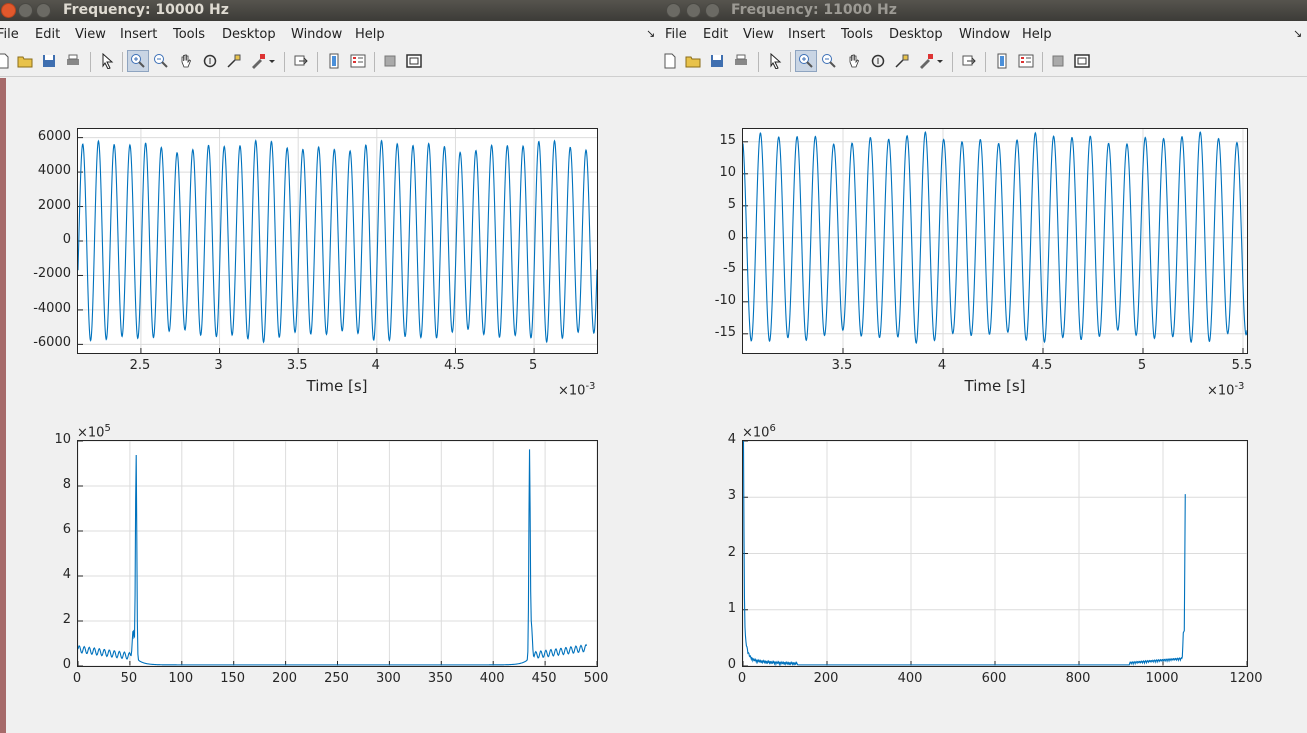  Describe the element at coordinates (388, 678) in the screenshot. I see `x-tick-label: 300` at that location.